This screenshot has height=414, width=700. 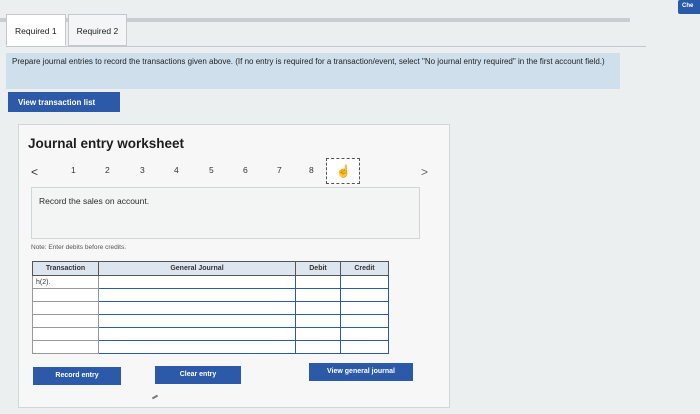 I want to click on requirement-tabs: Required 1 Required 2, so click(x=67, y=30).